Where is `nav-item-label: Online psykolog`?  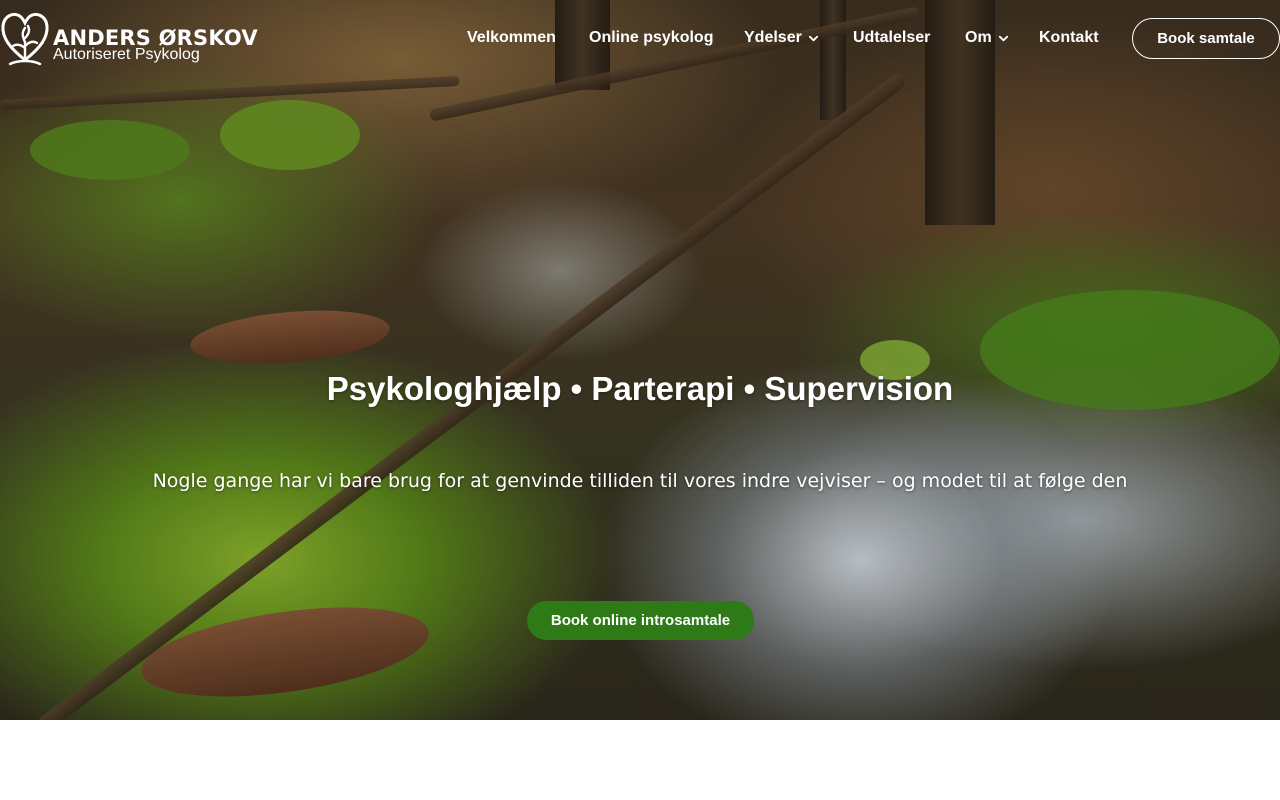 nav-item-label: Online psykolog is located at coordinates (651, 37).